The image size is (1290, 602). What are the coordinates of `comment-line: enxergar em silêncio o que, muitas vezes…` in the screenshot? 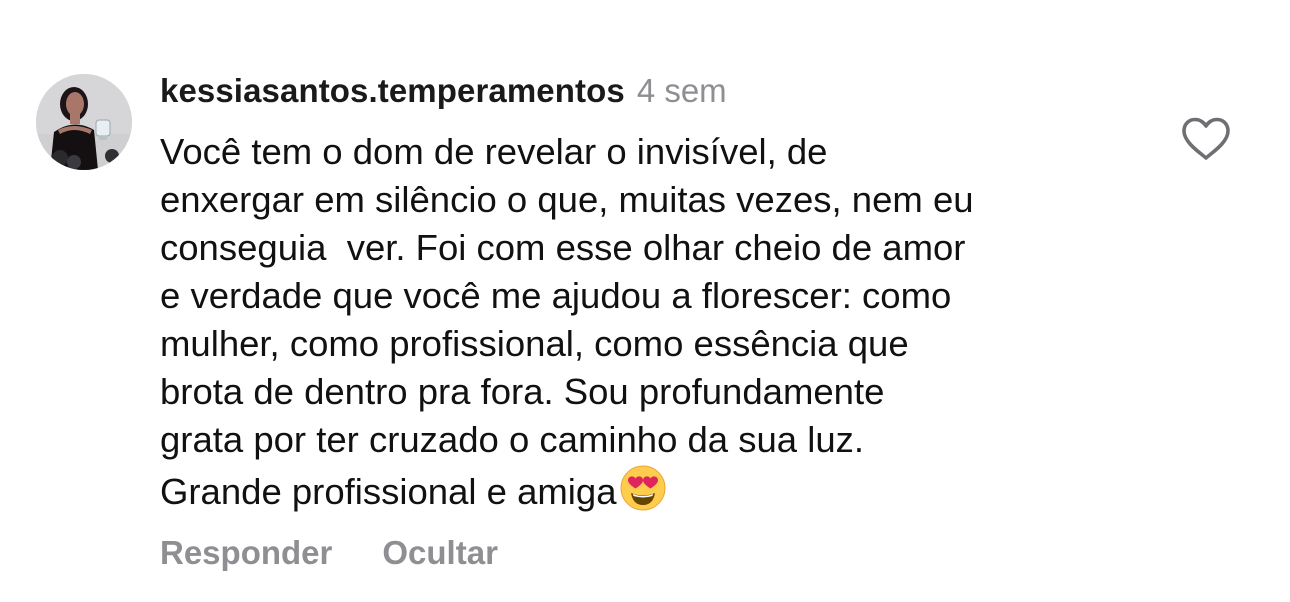 It's located at (567, 199).